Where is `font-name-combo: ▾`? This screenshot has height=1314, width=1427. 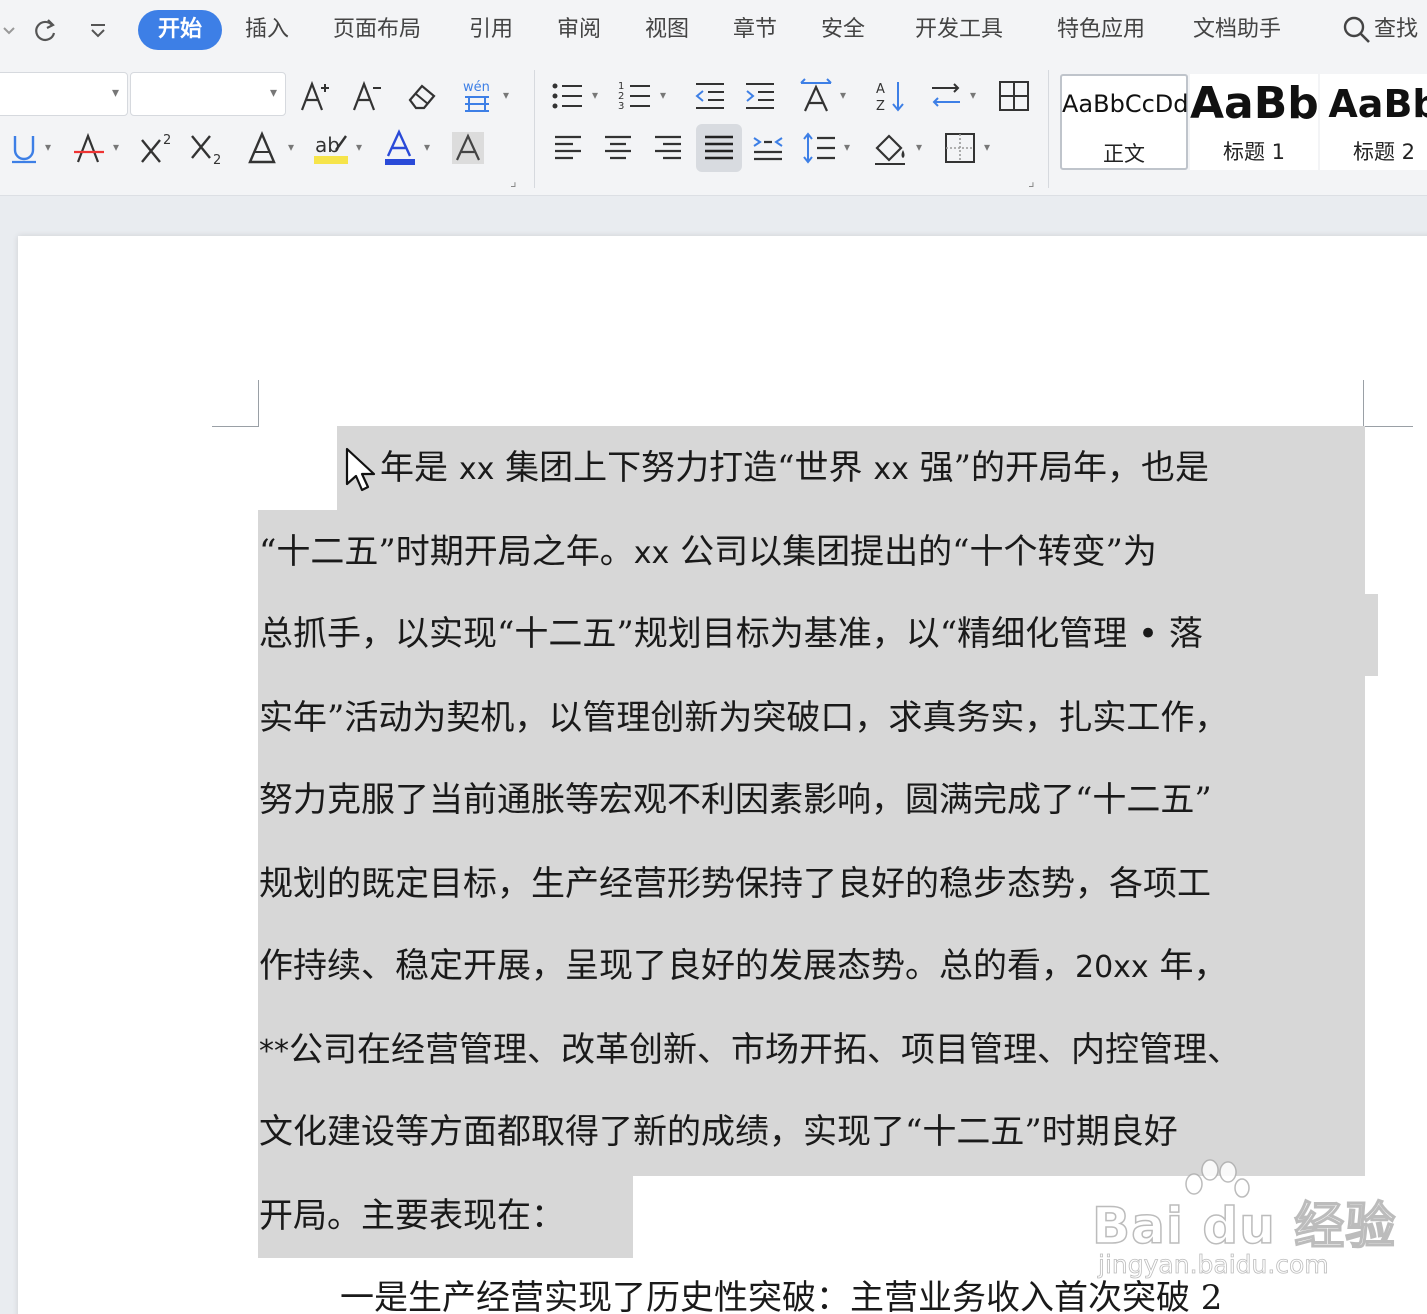
font-name-combo: ▾ is located at coordinates (64, 94).